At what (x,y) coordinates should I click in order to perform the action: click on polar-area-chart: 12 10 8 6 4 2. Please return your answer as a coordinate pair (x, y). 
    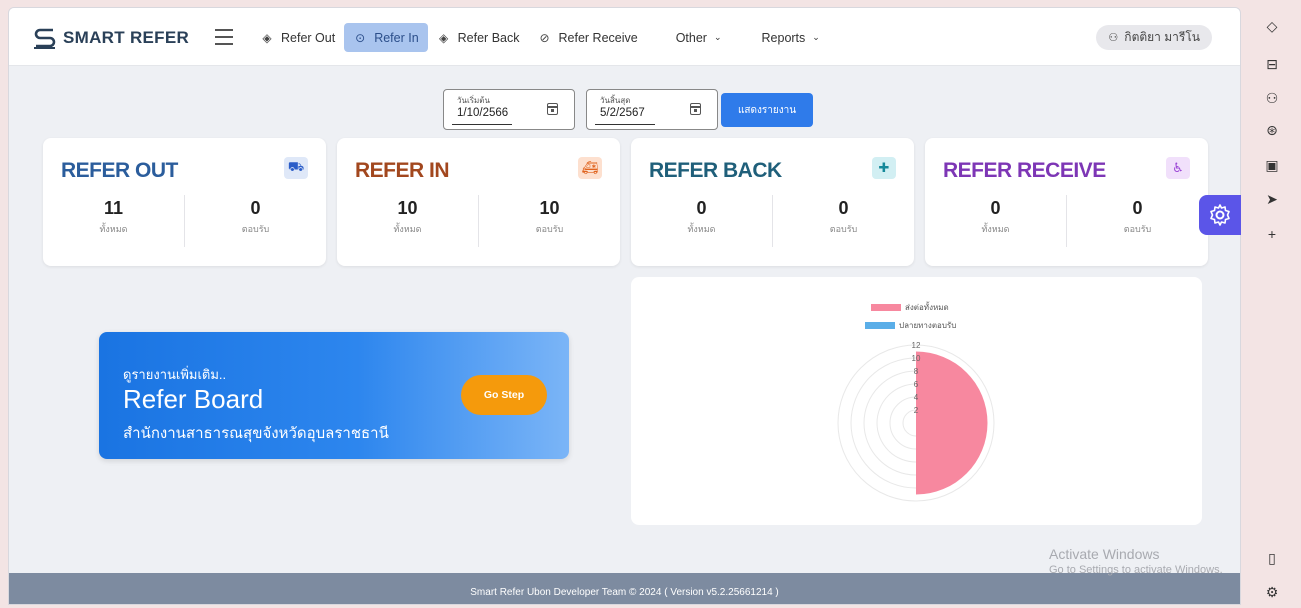
    Looking at the image, I should click on (916, 421).